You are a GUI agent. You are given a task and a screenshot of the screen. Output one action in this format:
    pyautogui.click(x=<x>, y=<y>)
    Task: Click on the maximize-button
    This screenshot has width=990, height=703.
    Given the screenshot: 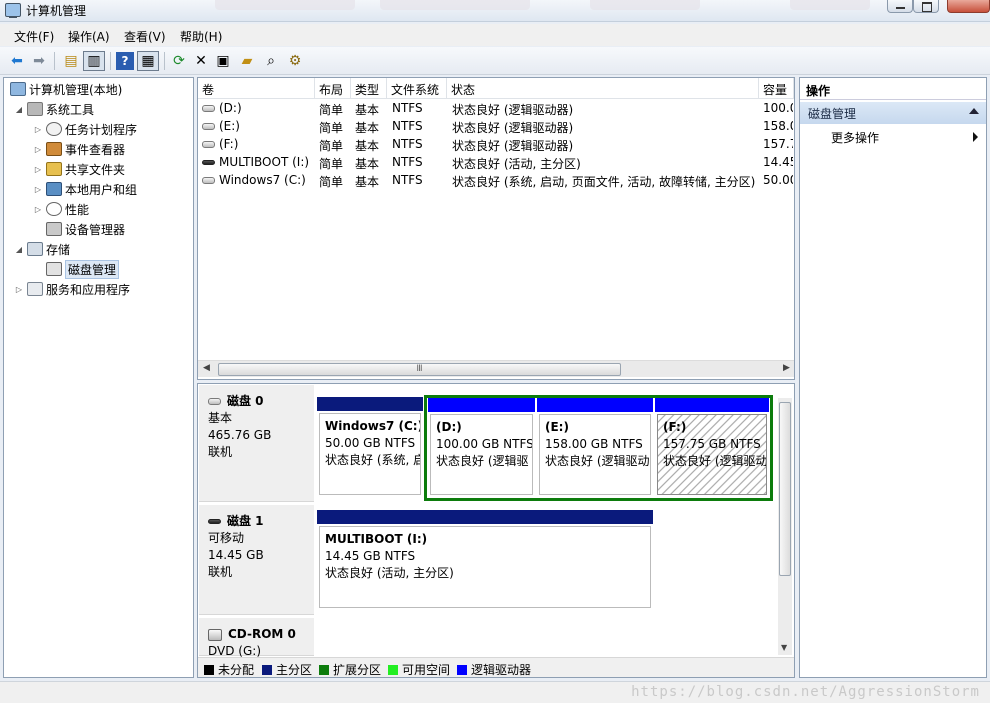 What is the action you would take?
    pyautogui.click(x=926, y=6)
    